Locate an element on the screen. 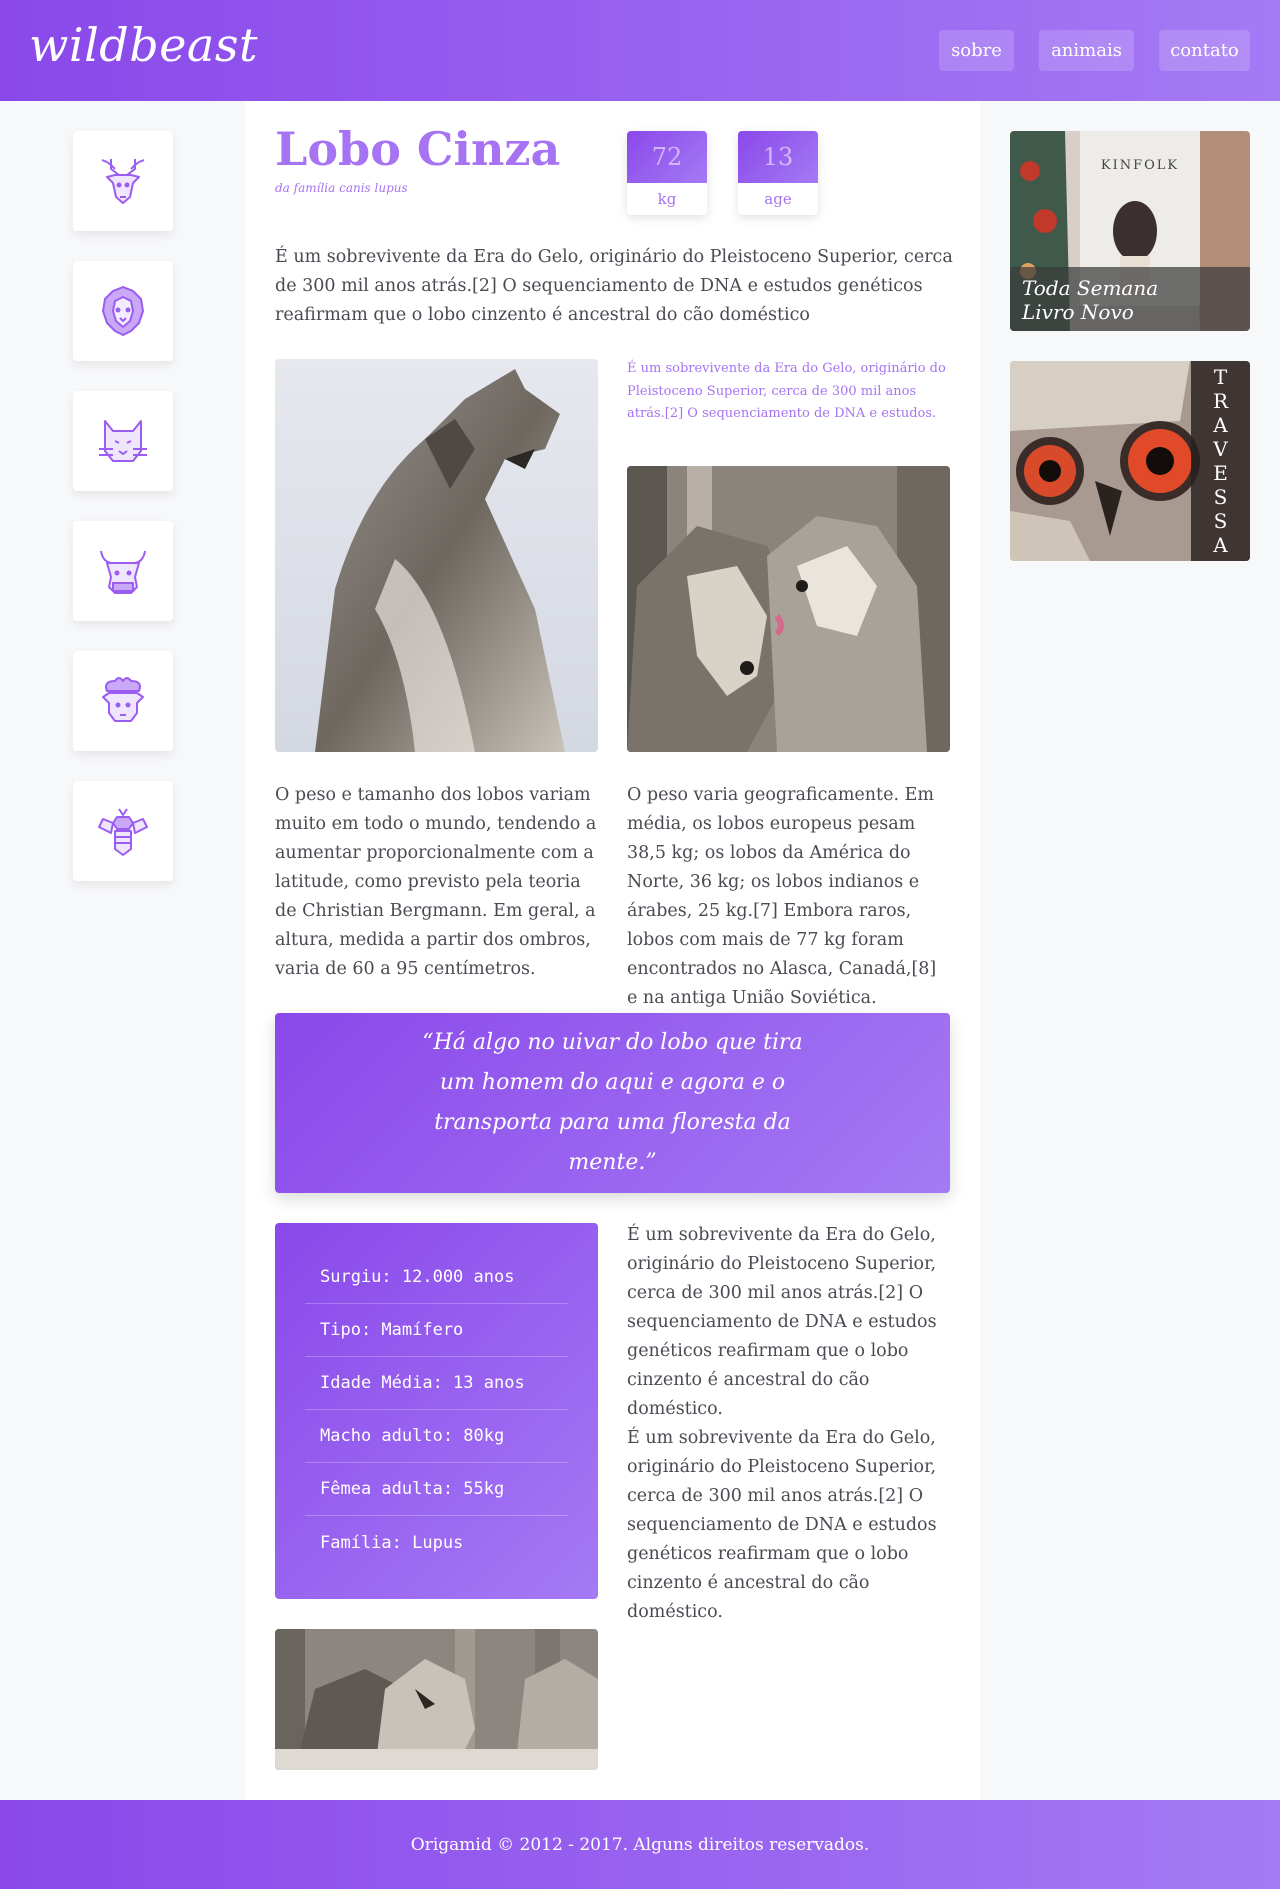 The width and height of the screenshot is (1280, 1889). sheep-icon is located at coordinates (123, 699).